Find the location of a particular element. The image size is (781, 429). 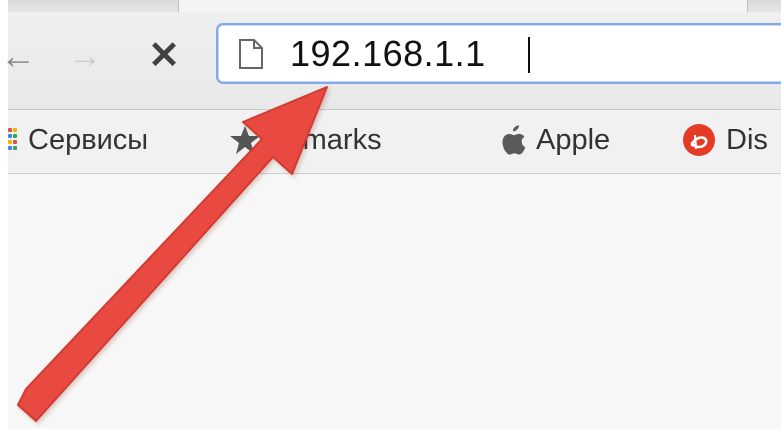

tab-strip is located at coordinates (394, 6).